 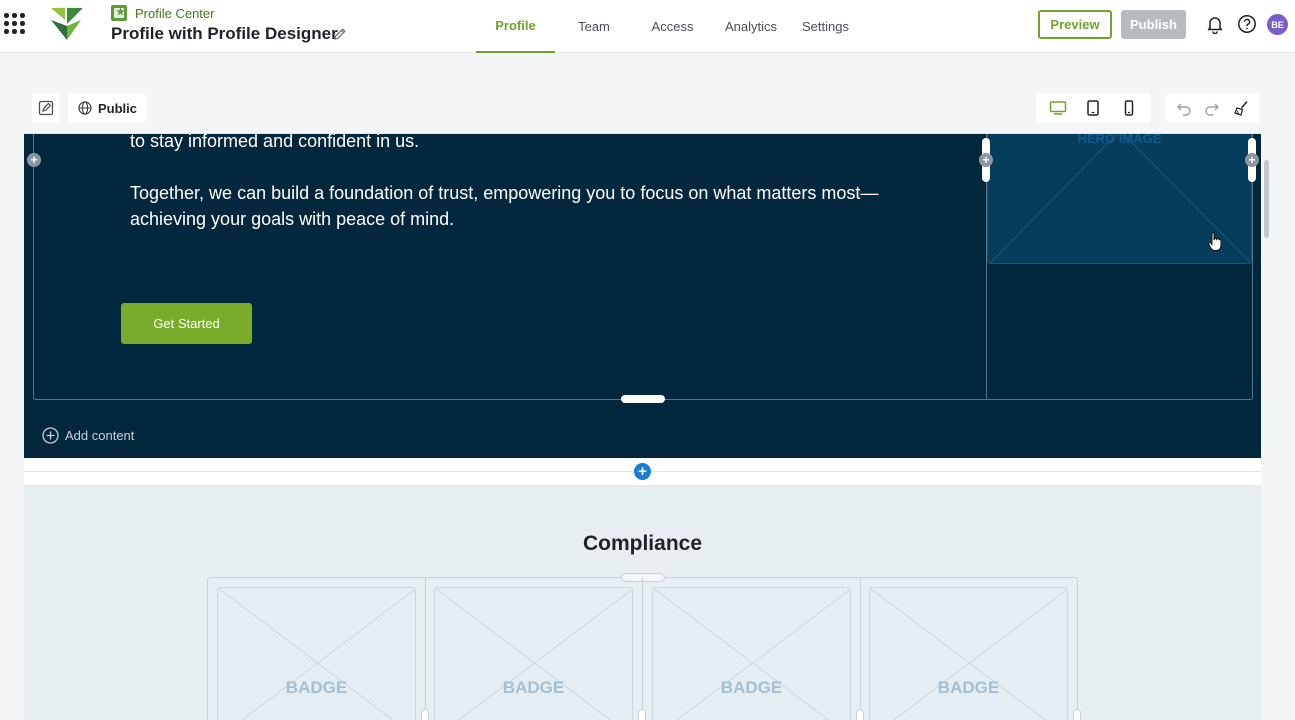 I want to click on broom-icon, so click(x=1241, y=108).